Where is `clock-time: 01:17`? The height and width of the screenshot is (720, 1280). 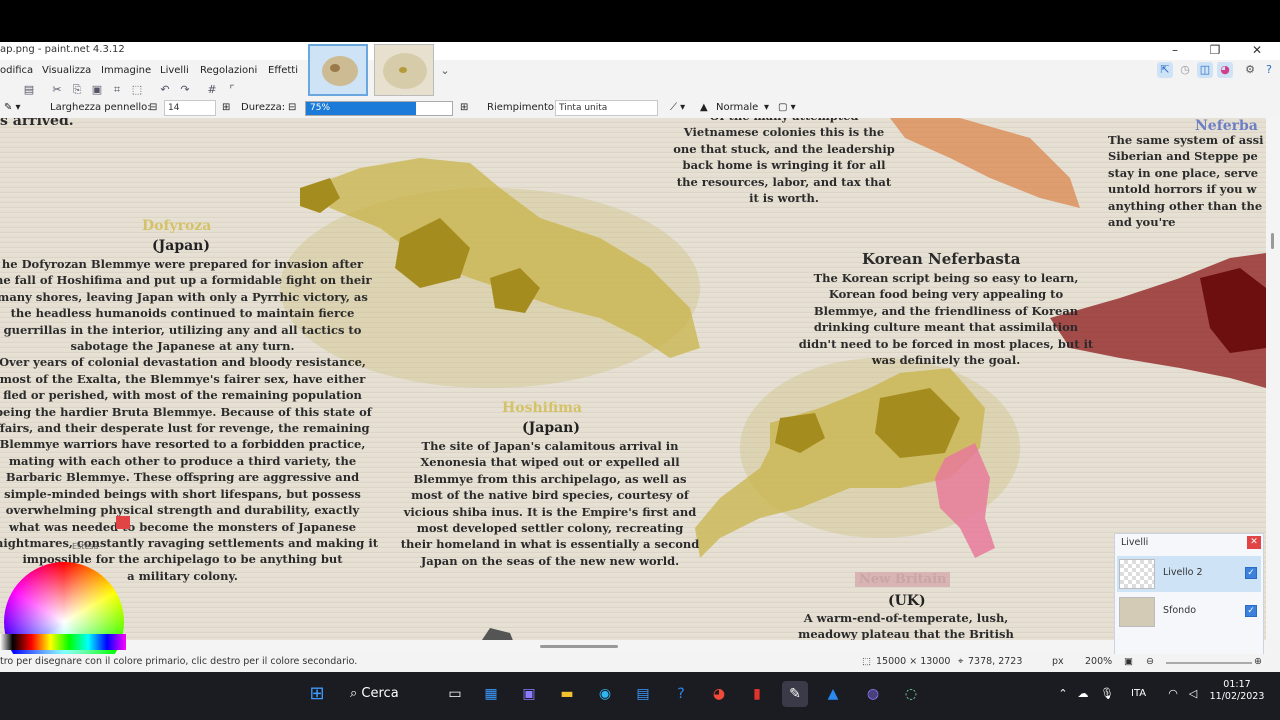
clock-time: 01:17 is located at coordinates (1237, 684).